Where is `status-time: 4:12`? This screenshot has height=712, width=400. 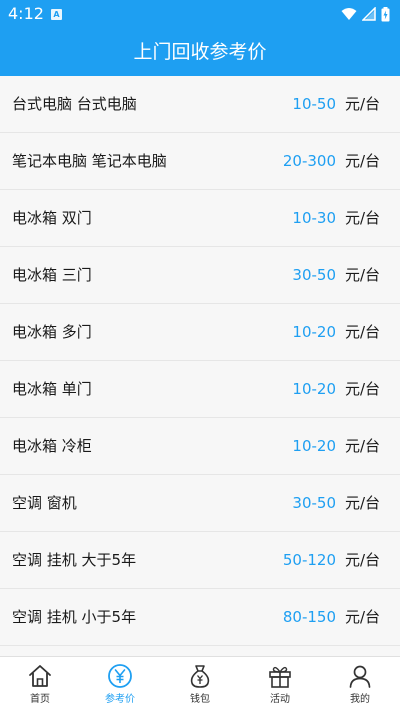
status-time: 4:12 is located at coordinates (26, 13).